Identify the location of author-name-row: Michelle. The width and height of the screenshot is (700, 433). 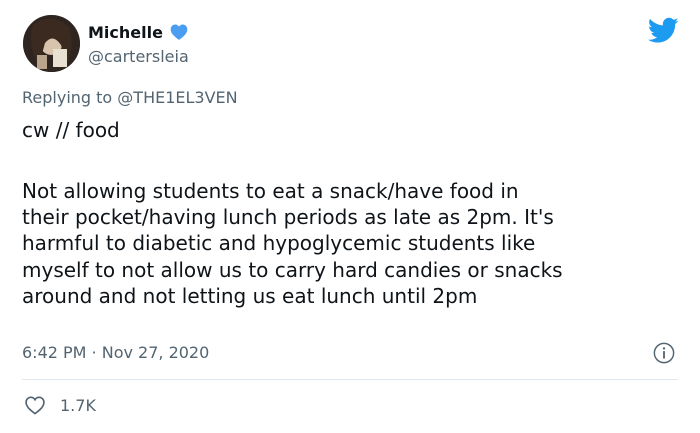
(138, 32).